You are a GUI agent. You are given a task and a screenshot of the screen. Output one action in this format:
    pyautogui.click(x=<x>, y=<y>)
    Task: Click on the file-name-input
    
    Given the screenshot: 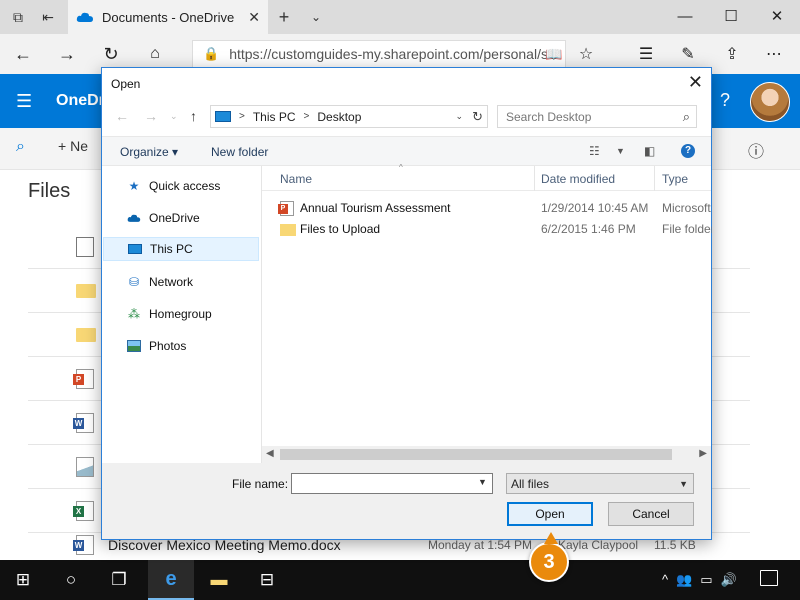 What is the action you would take?
    pyautogui.click(x=392, y=483)
    